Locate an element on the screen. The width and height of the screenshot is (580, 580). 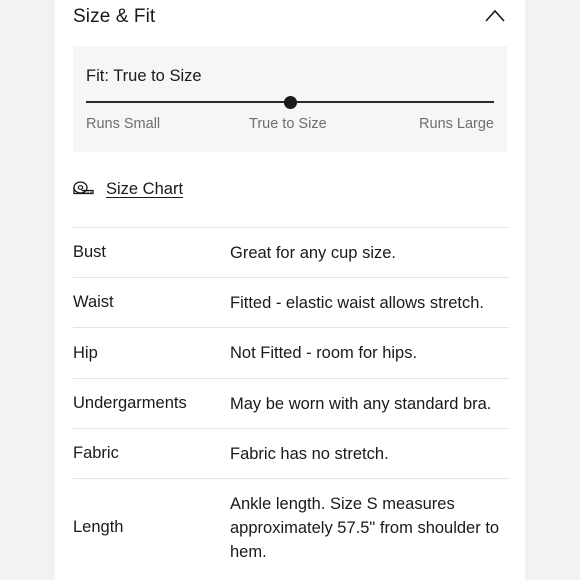
fit-scale-runs-large: Runs Large is located at coordinates (456, 124).